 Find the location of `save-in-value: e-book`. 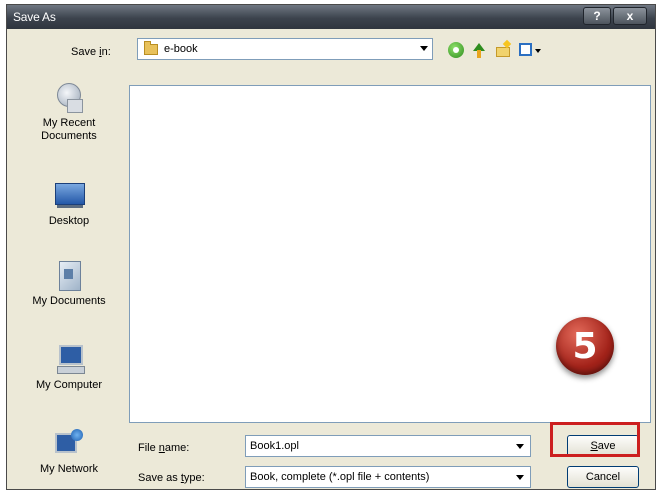

save-in-value: e-book is located at coordinates (181, 49).